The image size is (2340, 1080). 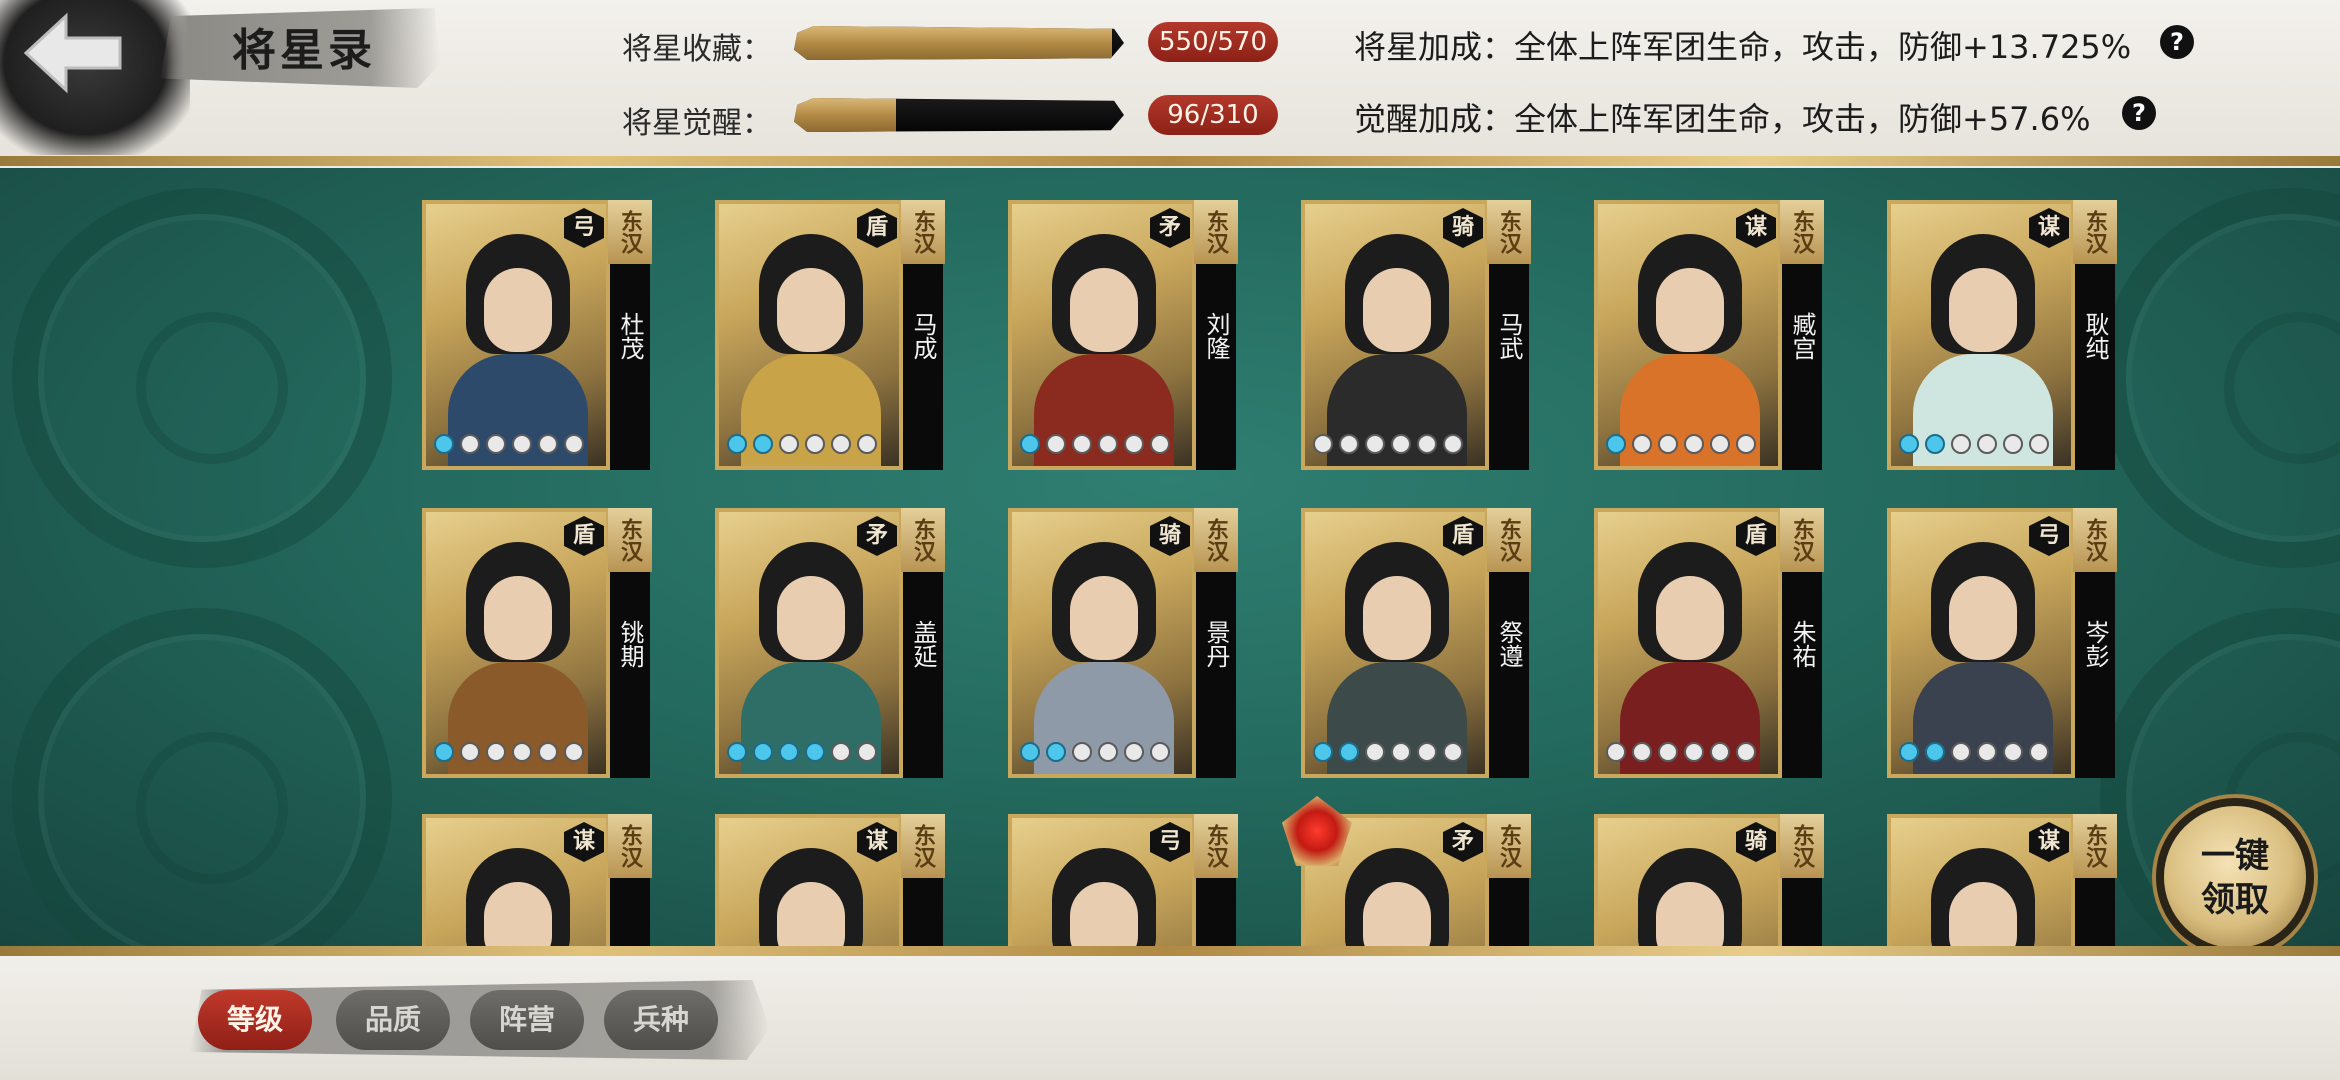 I want to click on gold-divider-bottom, so click(x=1170, y=951).